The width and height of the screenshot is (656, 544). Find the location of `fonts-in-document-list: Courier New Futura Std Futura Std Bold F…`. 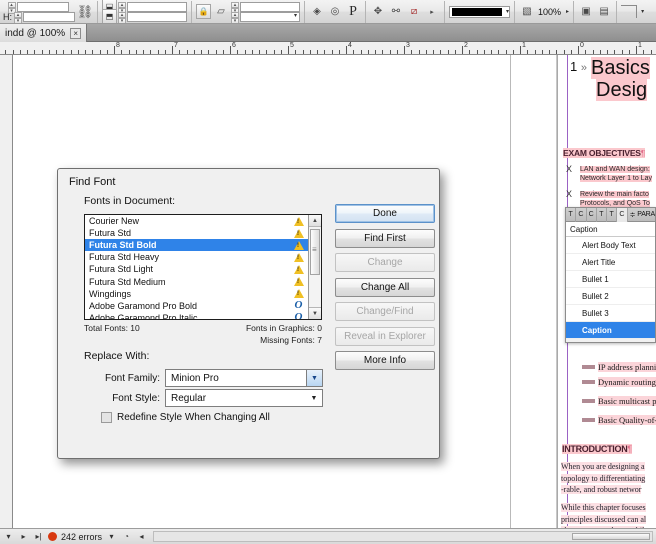

fonts-in-document-list: Courier New Futura Std Futura Std Bold F… is located at coordinates (203, 267).